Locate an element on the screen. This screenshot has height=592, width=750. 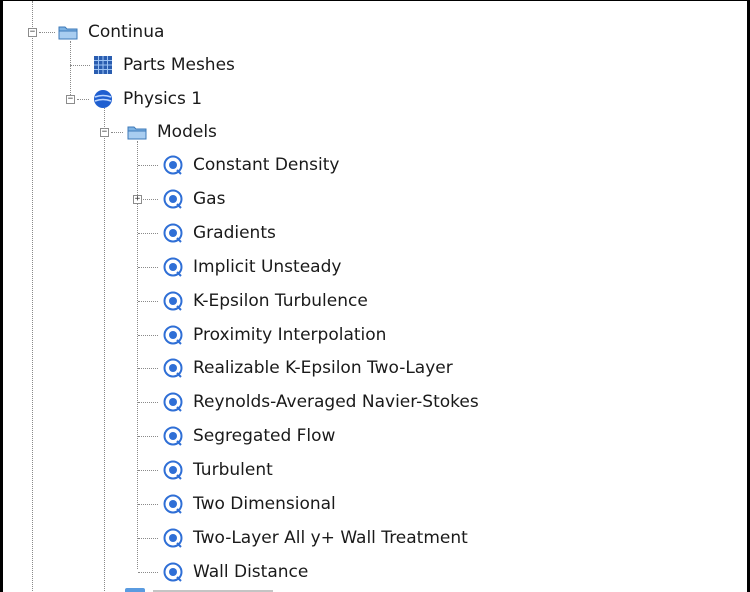
tree-node-label: Physics 1 is located at coordinates (163, 99).